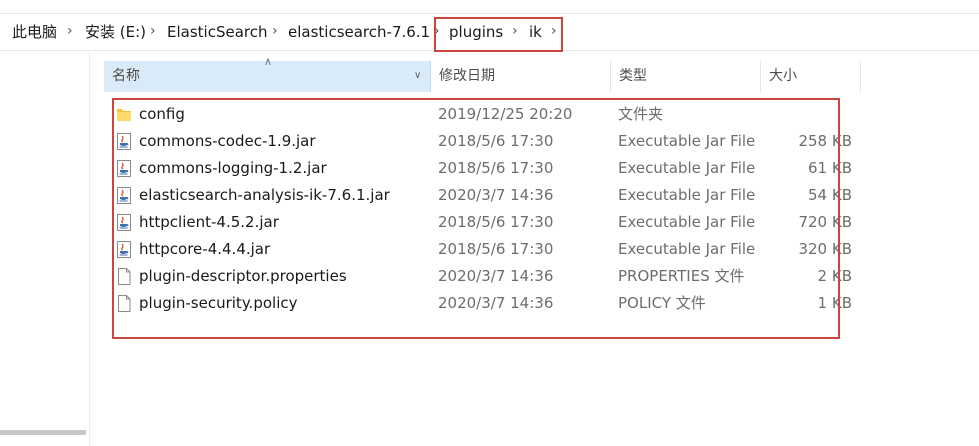  Describe the element at coordinates (264, 195) in the screenshot. I see `file-name: elasticsearch-analysis-ik-7.6.1.jar` at that location.